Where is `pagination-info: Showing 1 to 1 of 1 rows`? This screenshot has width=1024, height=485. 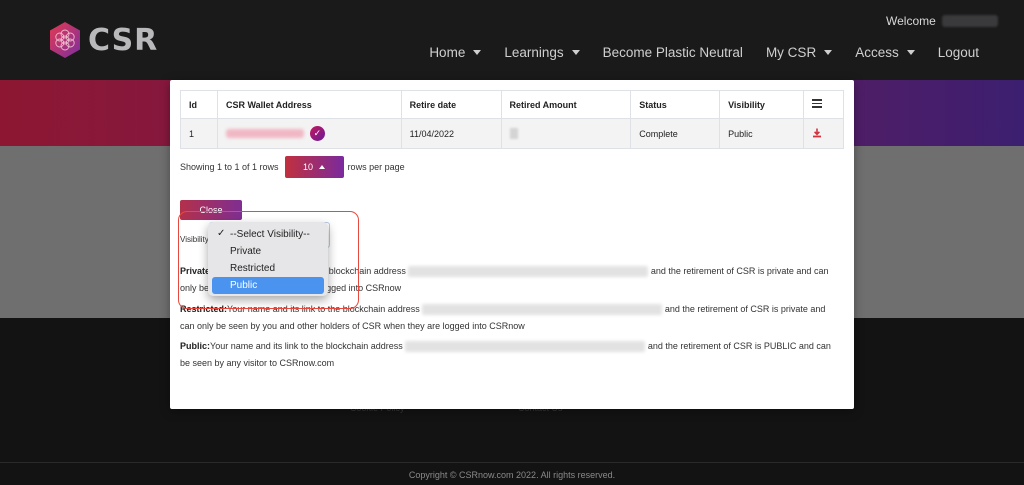 pagination-info: Showing 1 to 1 of 1 rows is located at coordinates (229, 167).